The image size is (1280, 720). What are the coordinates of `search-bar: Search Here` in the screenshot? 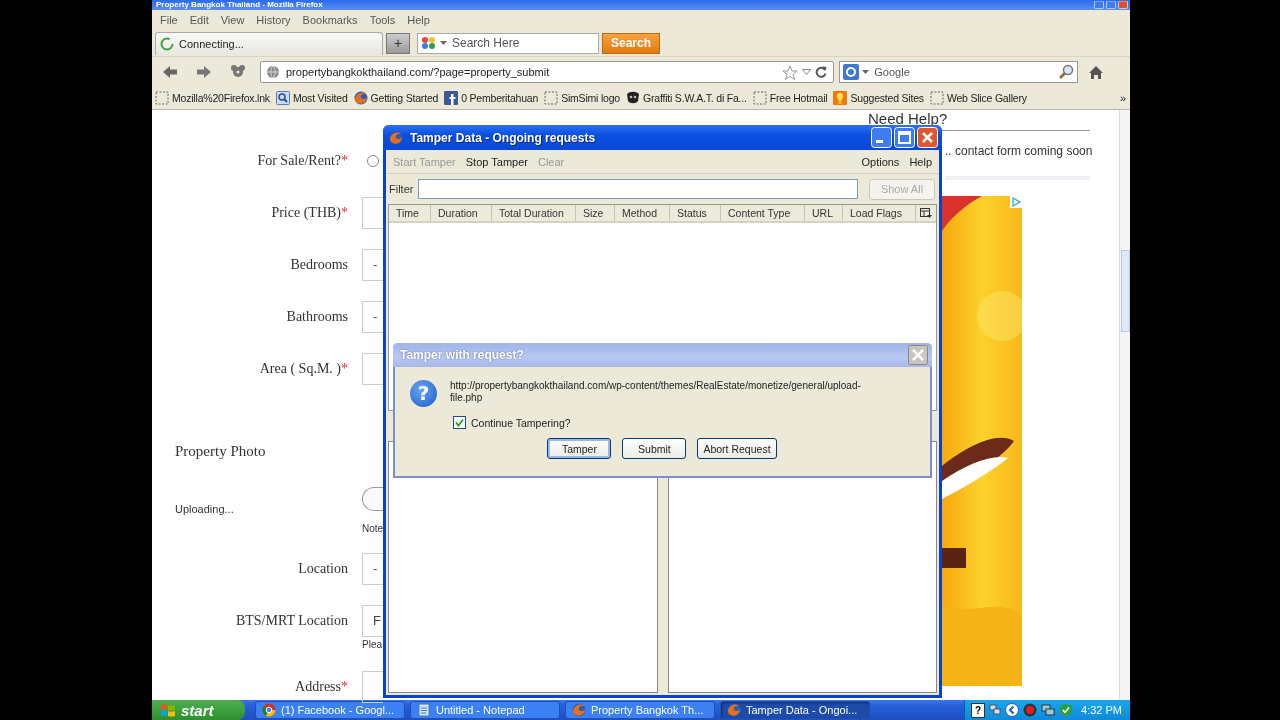 It's located at (508, 43).